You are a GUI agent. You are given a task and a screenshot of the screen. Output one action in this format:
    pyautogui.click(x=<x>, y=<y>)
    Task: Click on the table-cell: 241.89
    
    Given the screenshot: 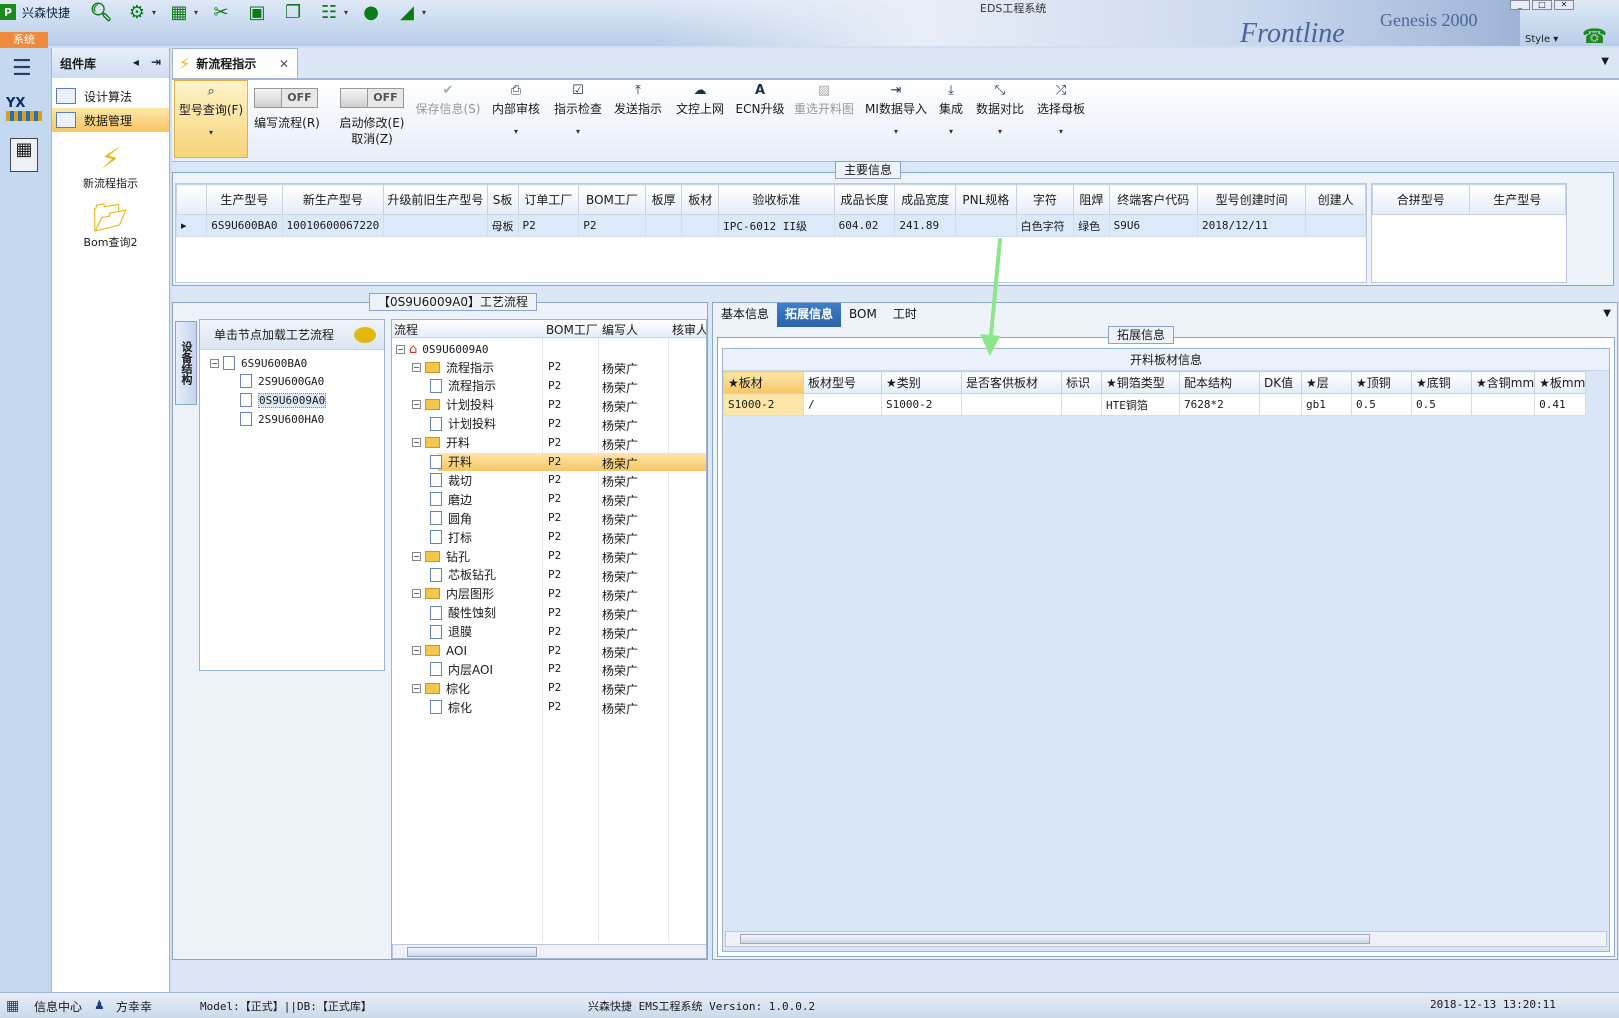 What is the action you would take?
    pyautogui.click(x=925, y=225)
    